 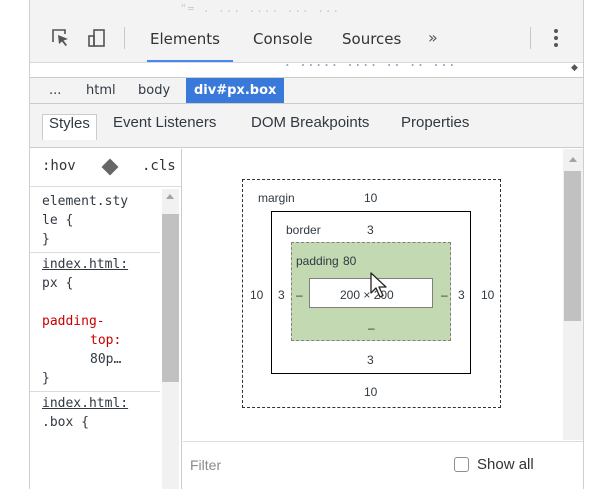 I want to click on css-property-name: padding-, so click(x=73, y=321).